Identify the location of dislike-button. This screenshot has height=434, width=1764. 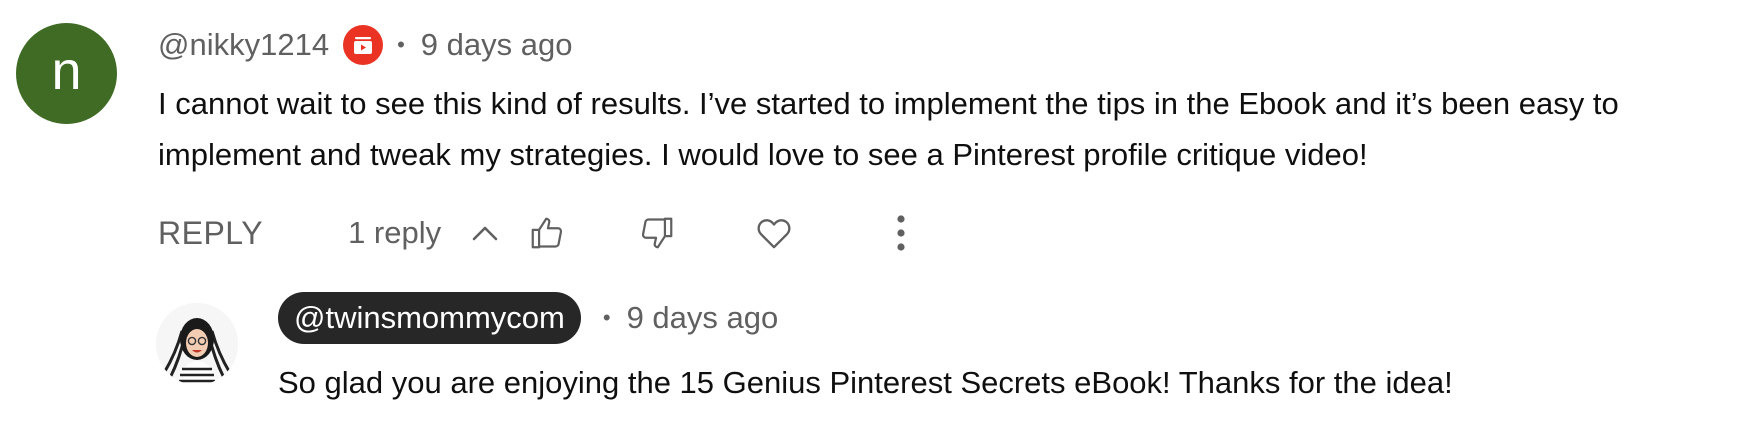
(657, 233).